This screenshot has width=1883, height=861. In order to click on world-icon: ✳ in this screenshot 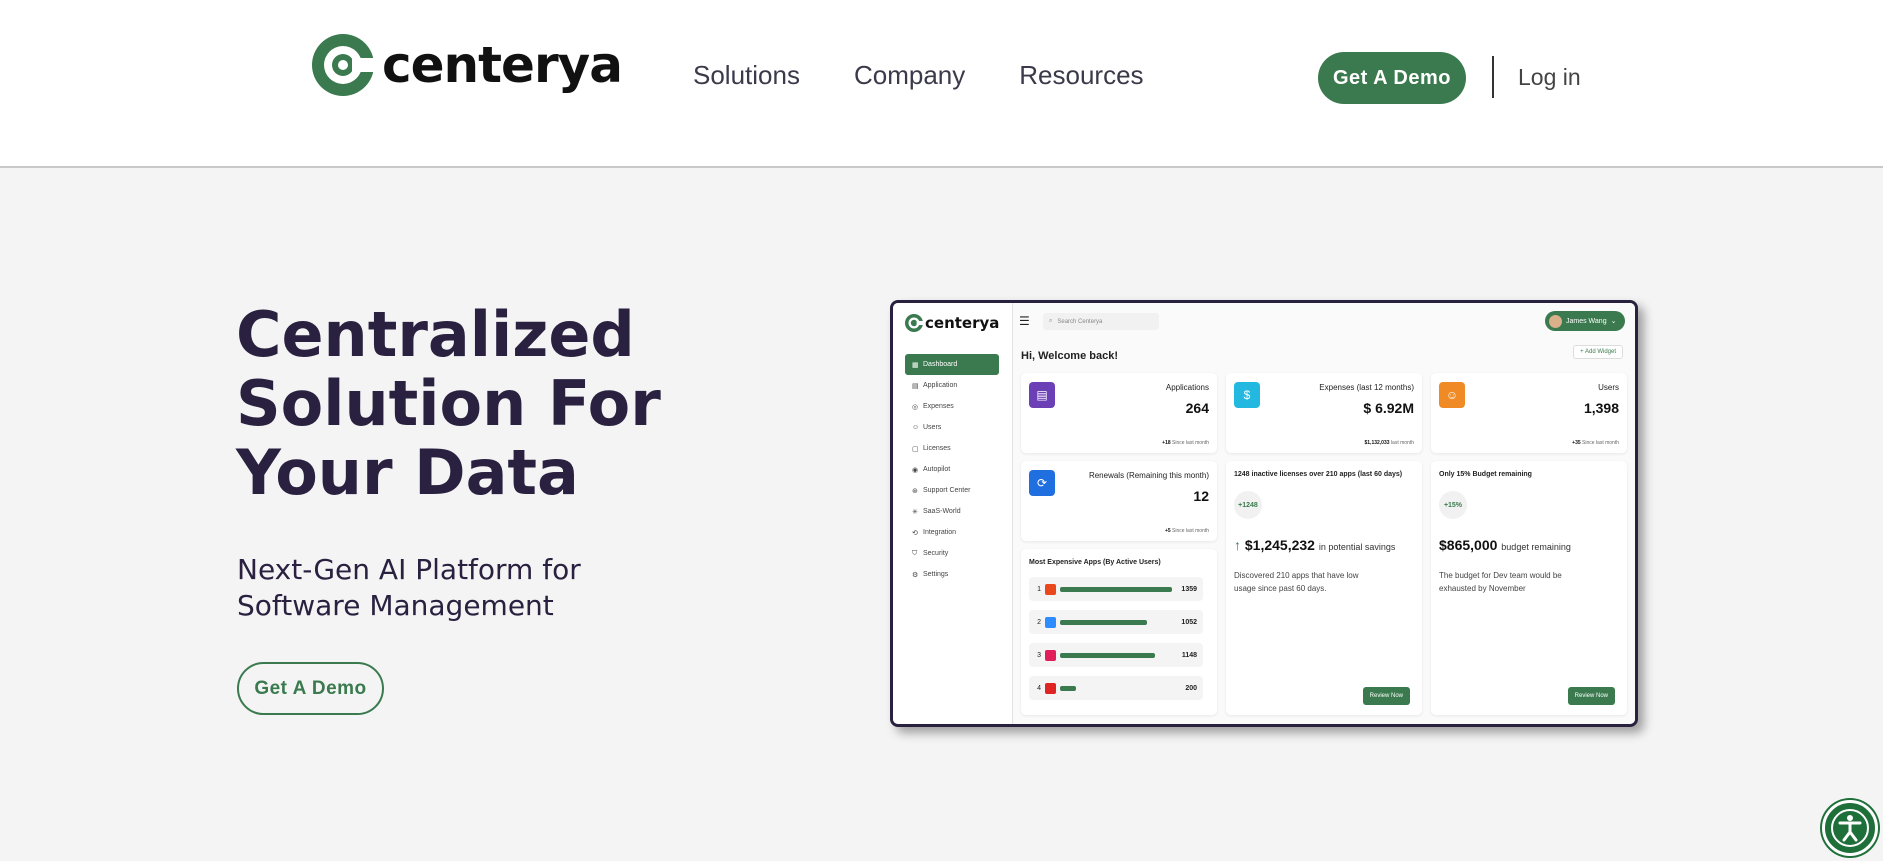, I will do `click(915, 512)`.